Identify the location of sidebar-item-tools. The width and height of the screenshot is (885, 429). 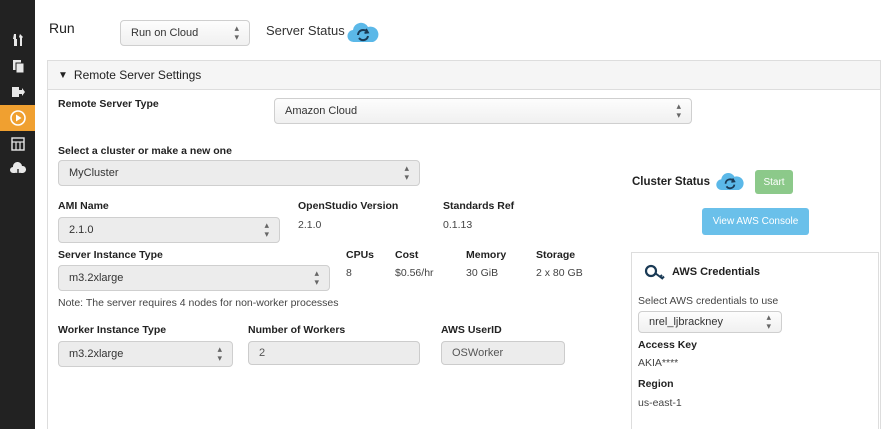
(17, 40).